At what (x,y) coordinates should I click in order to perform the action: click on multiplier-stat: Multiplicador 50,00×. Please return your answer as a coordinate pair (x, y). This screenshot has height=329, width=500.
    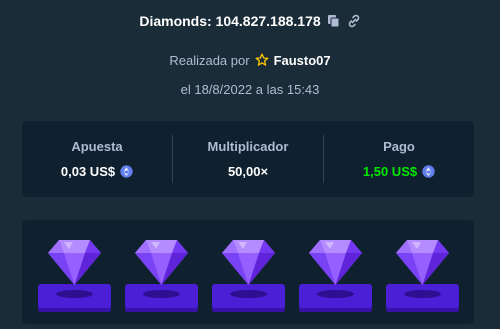
    Looking at the image, I should click on (248, 159).